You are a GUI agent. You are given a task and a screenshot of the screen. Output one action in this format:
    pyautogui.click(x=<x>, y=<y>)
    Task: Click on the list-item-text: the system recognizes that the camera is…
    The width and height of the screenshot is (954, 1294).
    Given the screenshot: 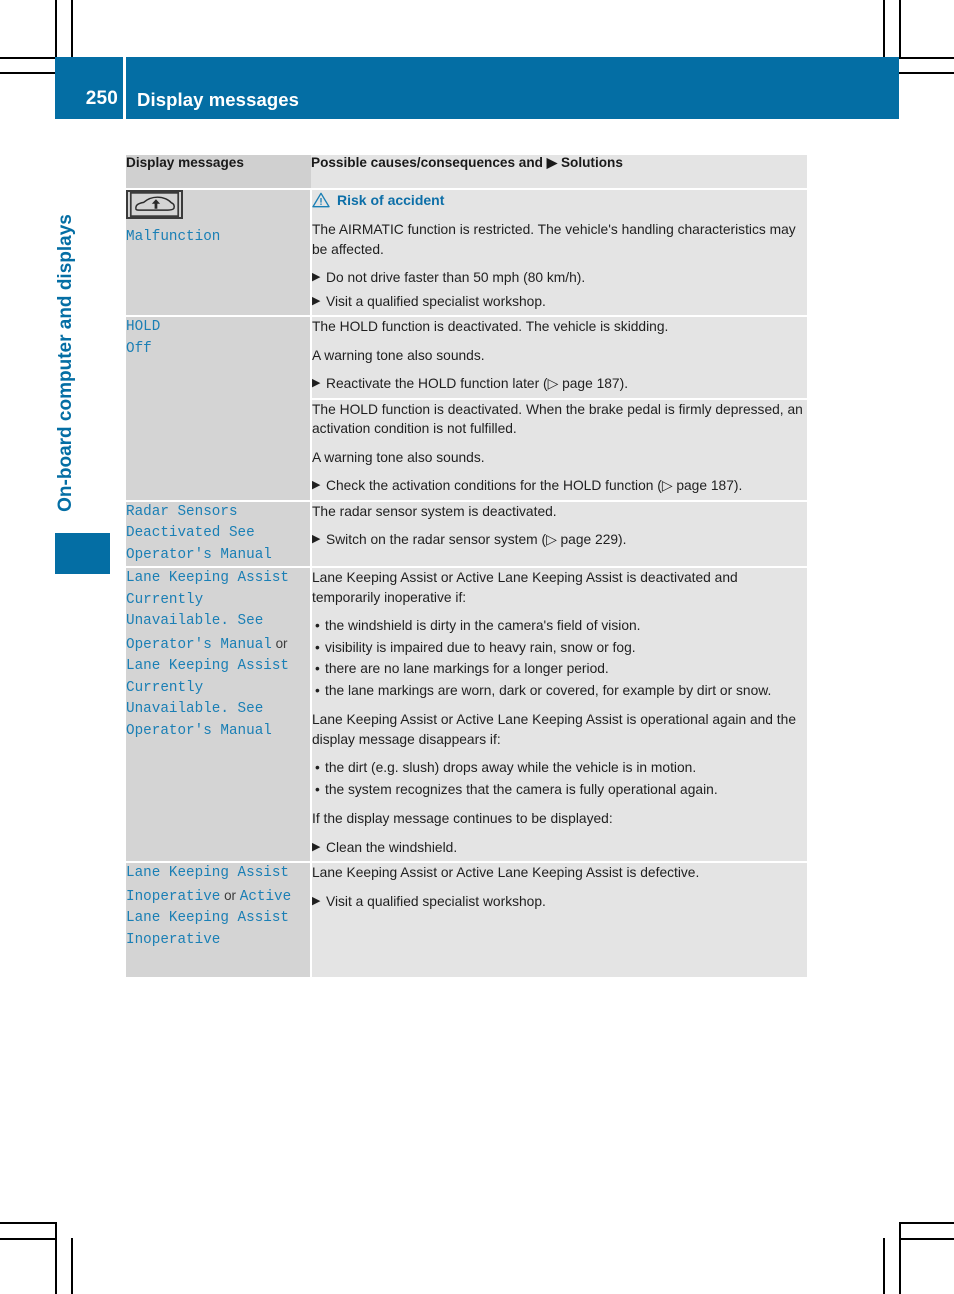 What is the action you would take?
    pyautogui.click(x=521, y=789)
    